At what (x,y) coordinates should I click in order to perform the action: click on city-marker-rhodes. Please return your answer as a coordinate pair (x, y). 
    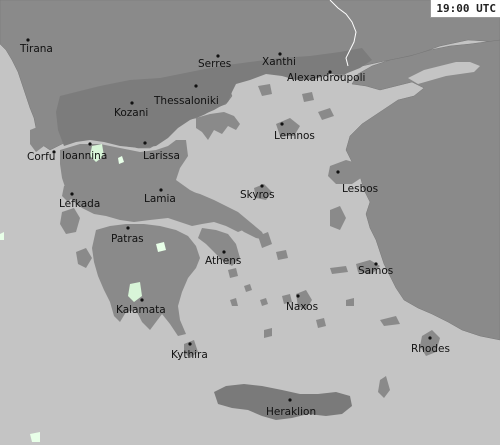
    Looking at the image, I should click on (430, 338).